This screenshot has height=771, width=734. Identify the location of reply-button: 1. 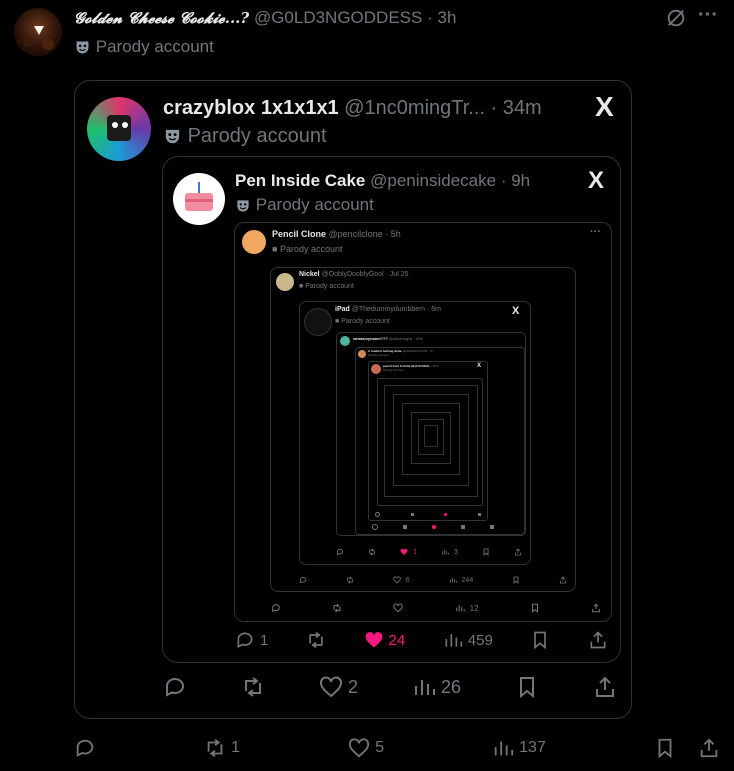
(251, 640).